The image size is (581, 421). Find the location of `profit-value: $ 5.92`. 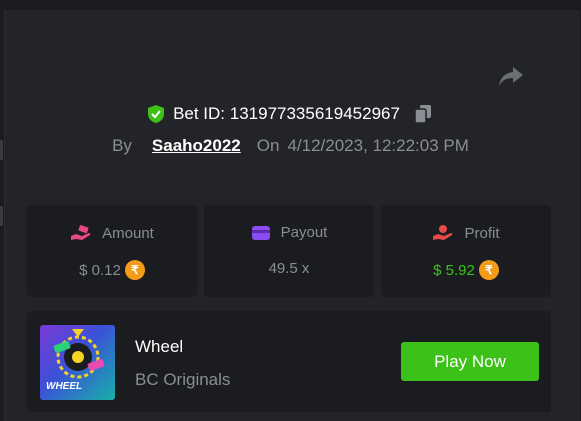

profit-value: $ 5.92 is located at coordinates (454, 270).